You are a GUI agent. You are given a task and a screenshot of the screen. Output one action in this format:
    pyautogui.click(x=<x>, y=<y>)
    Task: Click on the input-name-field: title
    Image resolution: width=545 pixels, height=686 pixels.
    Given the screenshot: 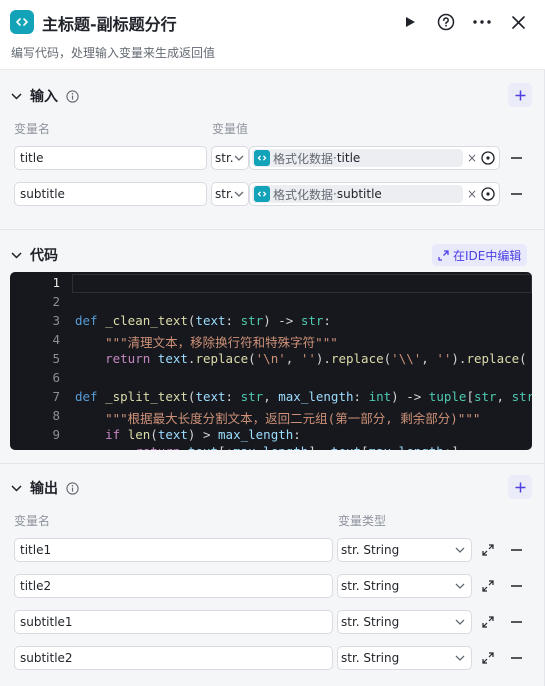 What is the action you would take?
    pyautogui.click(x=110, y=158)
    